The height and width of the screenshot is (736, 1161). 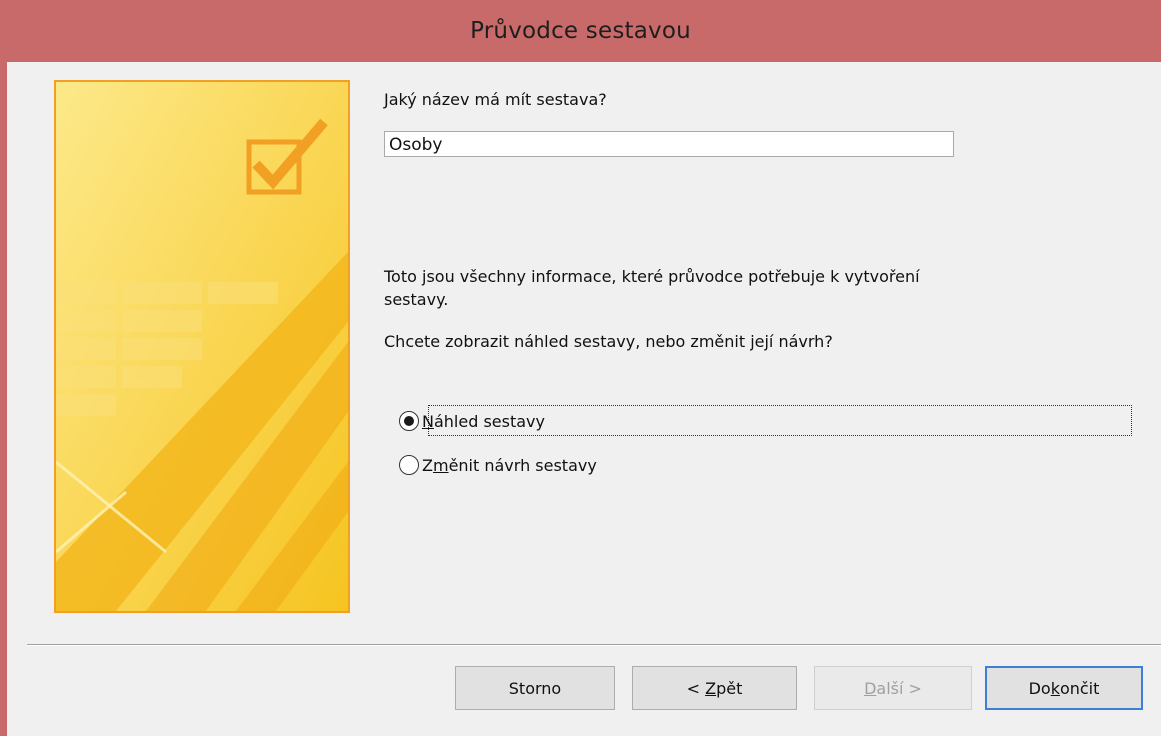 I want to click on radio-preview-report: Náhled sestavy, so click(x=472, y=421).